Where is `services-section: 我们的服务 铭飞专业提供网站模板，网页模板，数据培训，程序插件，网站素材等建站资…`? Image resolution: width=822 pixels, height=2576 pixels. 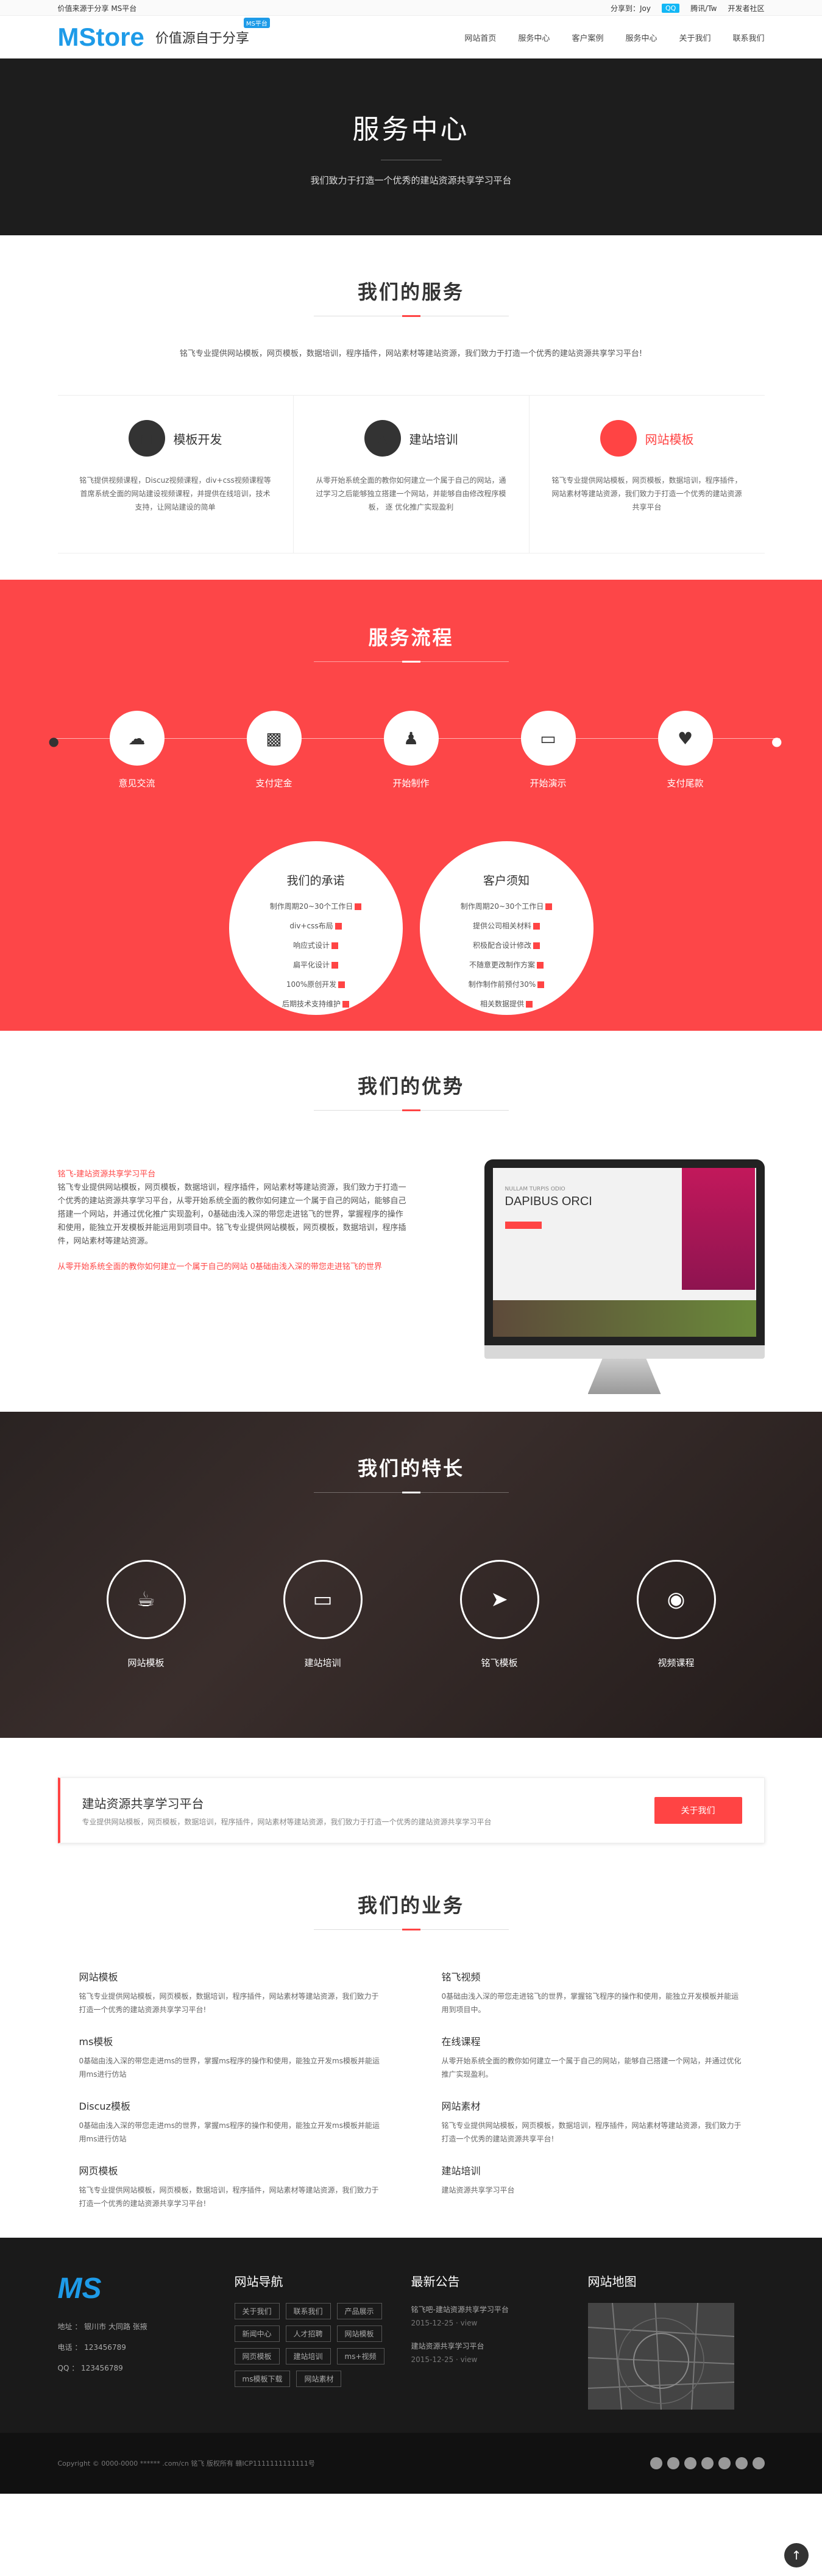 services-section: 我们的服务 铭飞专业提供网站模板，网页模板，数据培训，程序插件，网站素材等建站资… is located at coordinates (411, 407).